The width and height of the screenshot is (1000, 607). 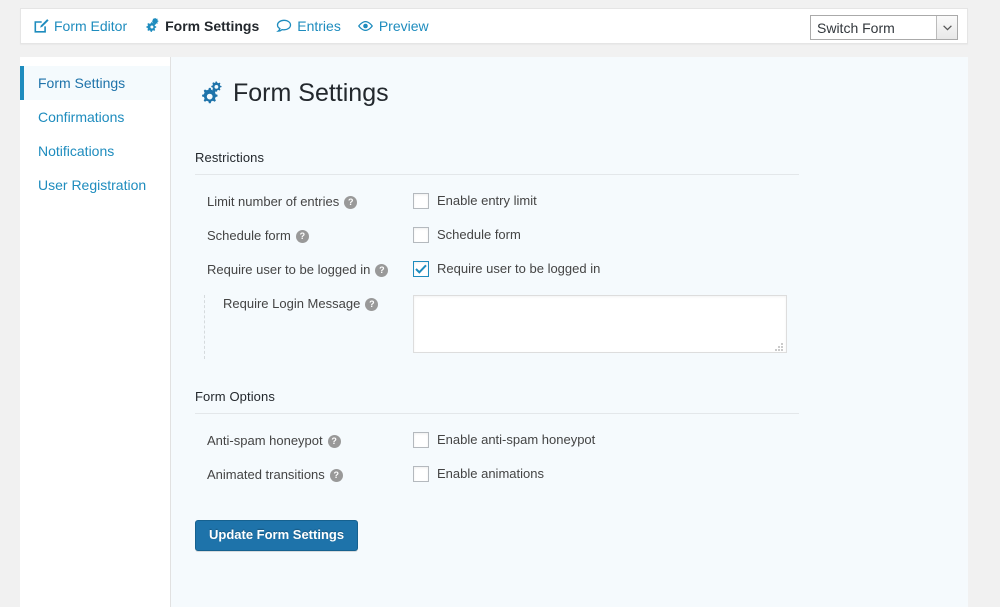 I want to click on checkbox-label: Require user to be logged in, so click(x=518, y=269).